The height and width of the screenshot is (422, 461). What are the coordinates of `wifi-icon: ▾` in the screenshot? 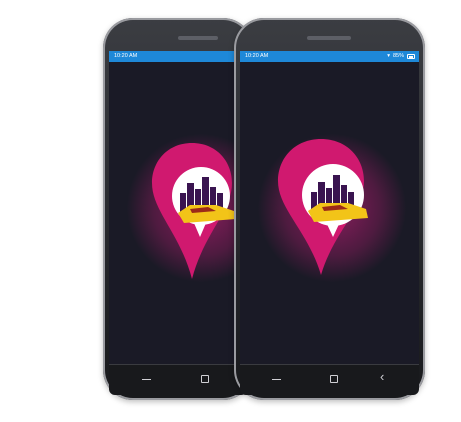 It's located at (388, 56).